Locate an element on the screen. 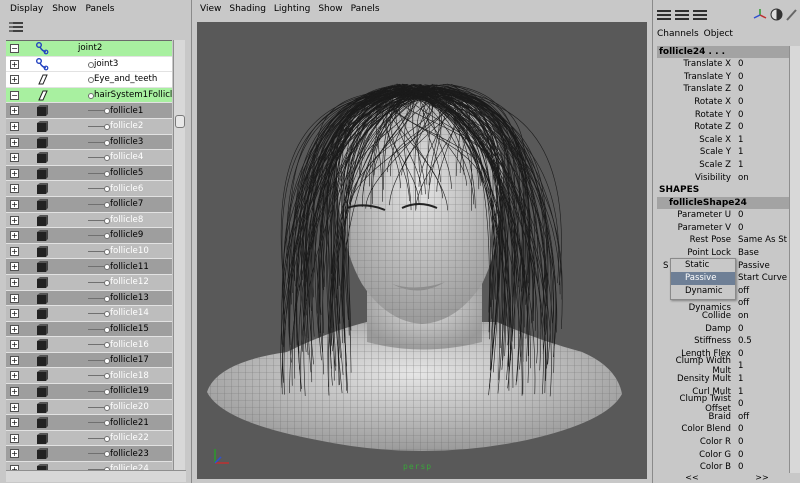  menu-show: Show is located at coordinates (64, 9).